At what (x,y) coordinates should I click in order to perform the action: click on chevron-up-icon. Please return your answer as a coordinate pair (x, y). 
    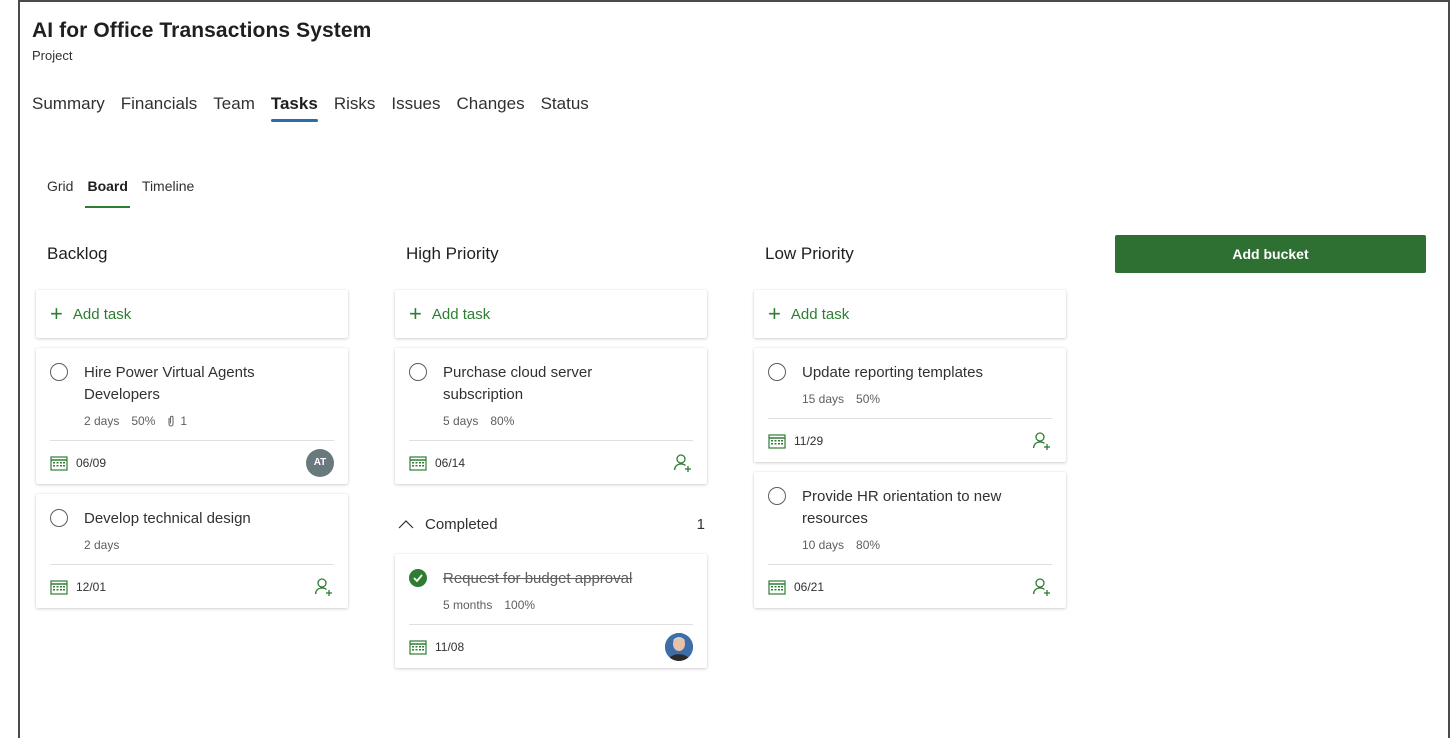
    Looking at the image, I should click on (406, 524).